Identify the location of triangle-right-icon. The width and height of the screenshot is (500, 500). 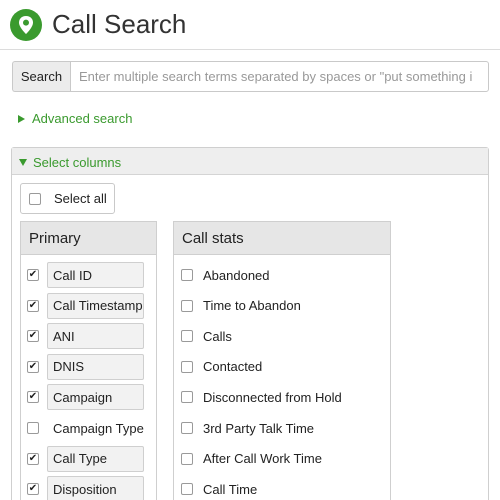
(21, 118).